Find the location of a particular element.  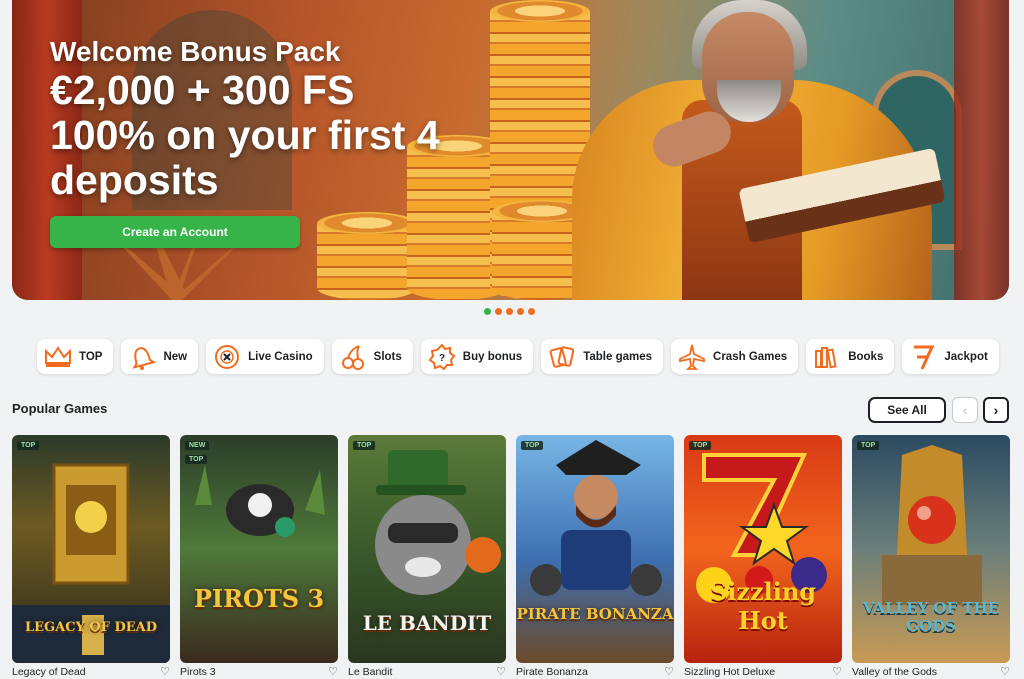

category-label: Books is located at coordinates (866, 356).